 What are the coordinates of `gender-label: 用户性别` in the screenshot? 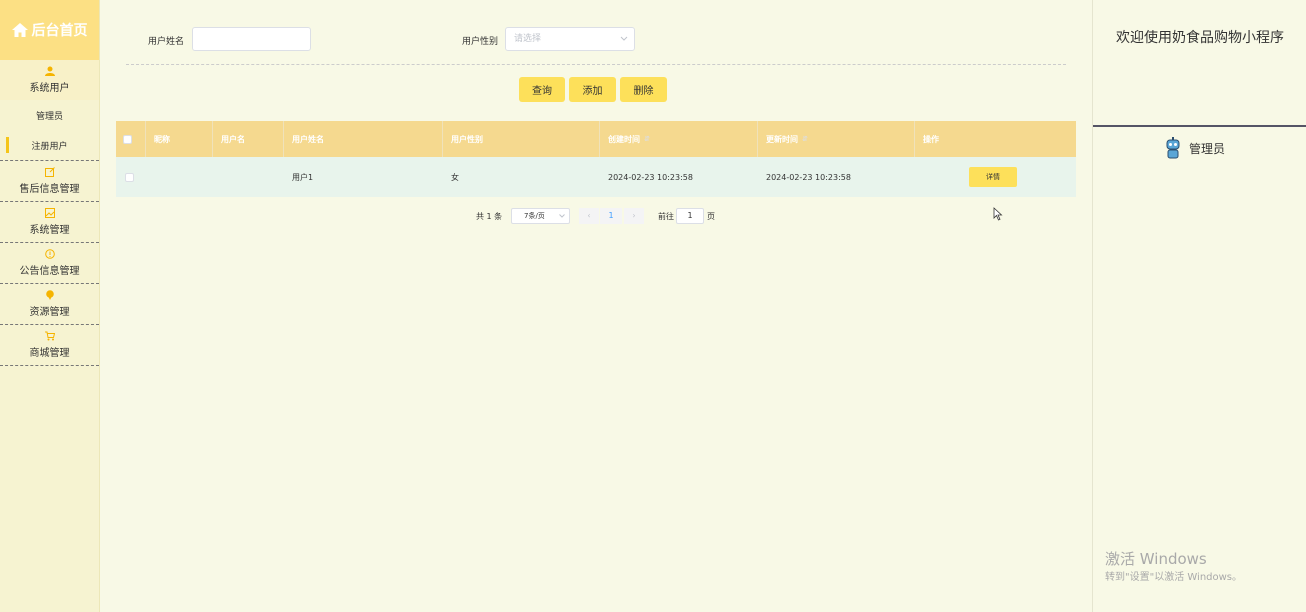 It's located at (480, 42).